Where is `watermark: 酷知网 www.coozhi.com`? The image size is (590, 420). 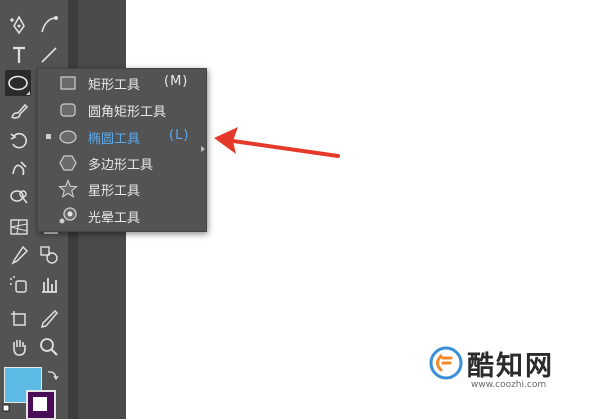 watermark: 酷知网 www.coozhi.com is located at coordinates (503, 377).